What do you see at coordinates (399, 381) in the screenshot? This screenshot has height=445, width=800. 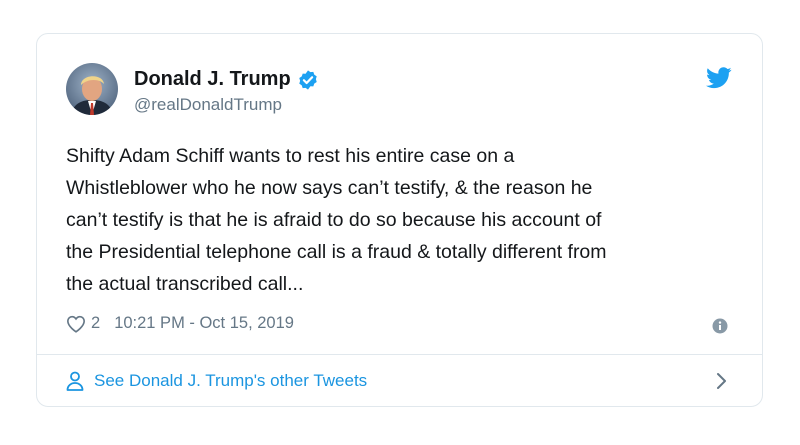 I see `see-other-tweets-link: See Donald J. Trump's other Tweets` at bounding box center [399, 381].